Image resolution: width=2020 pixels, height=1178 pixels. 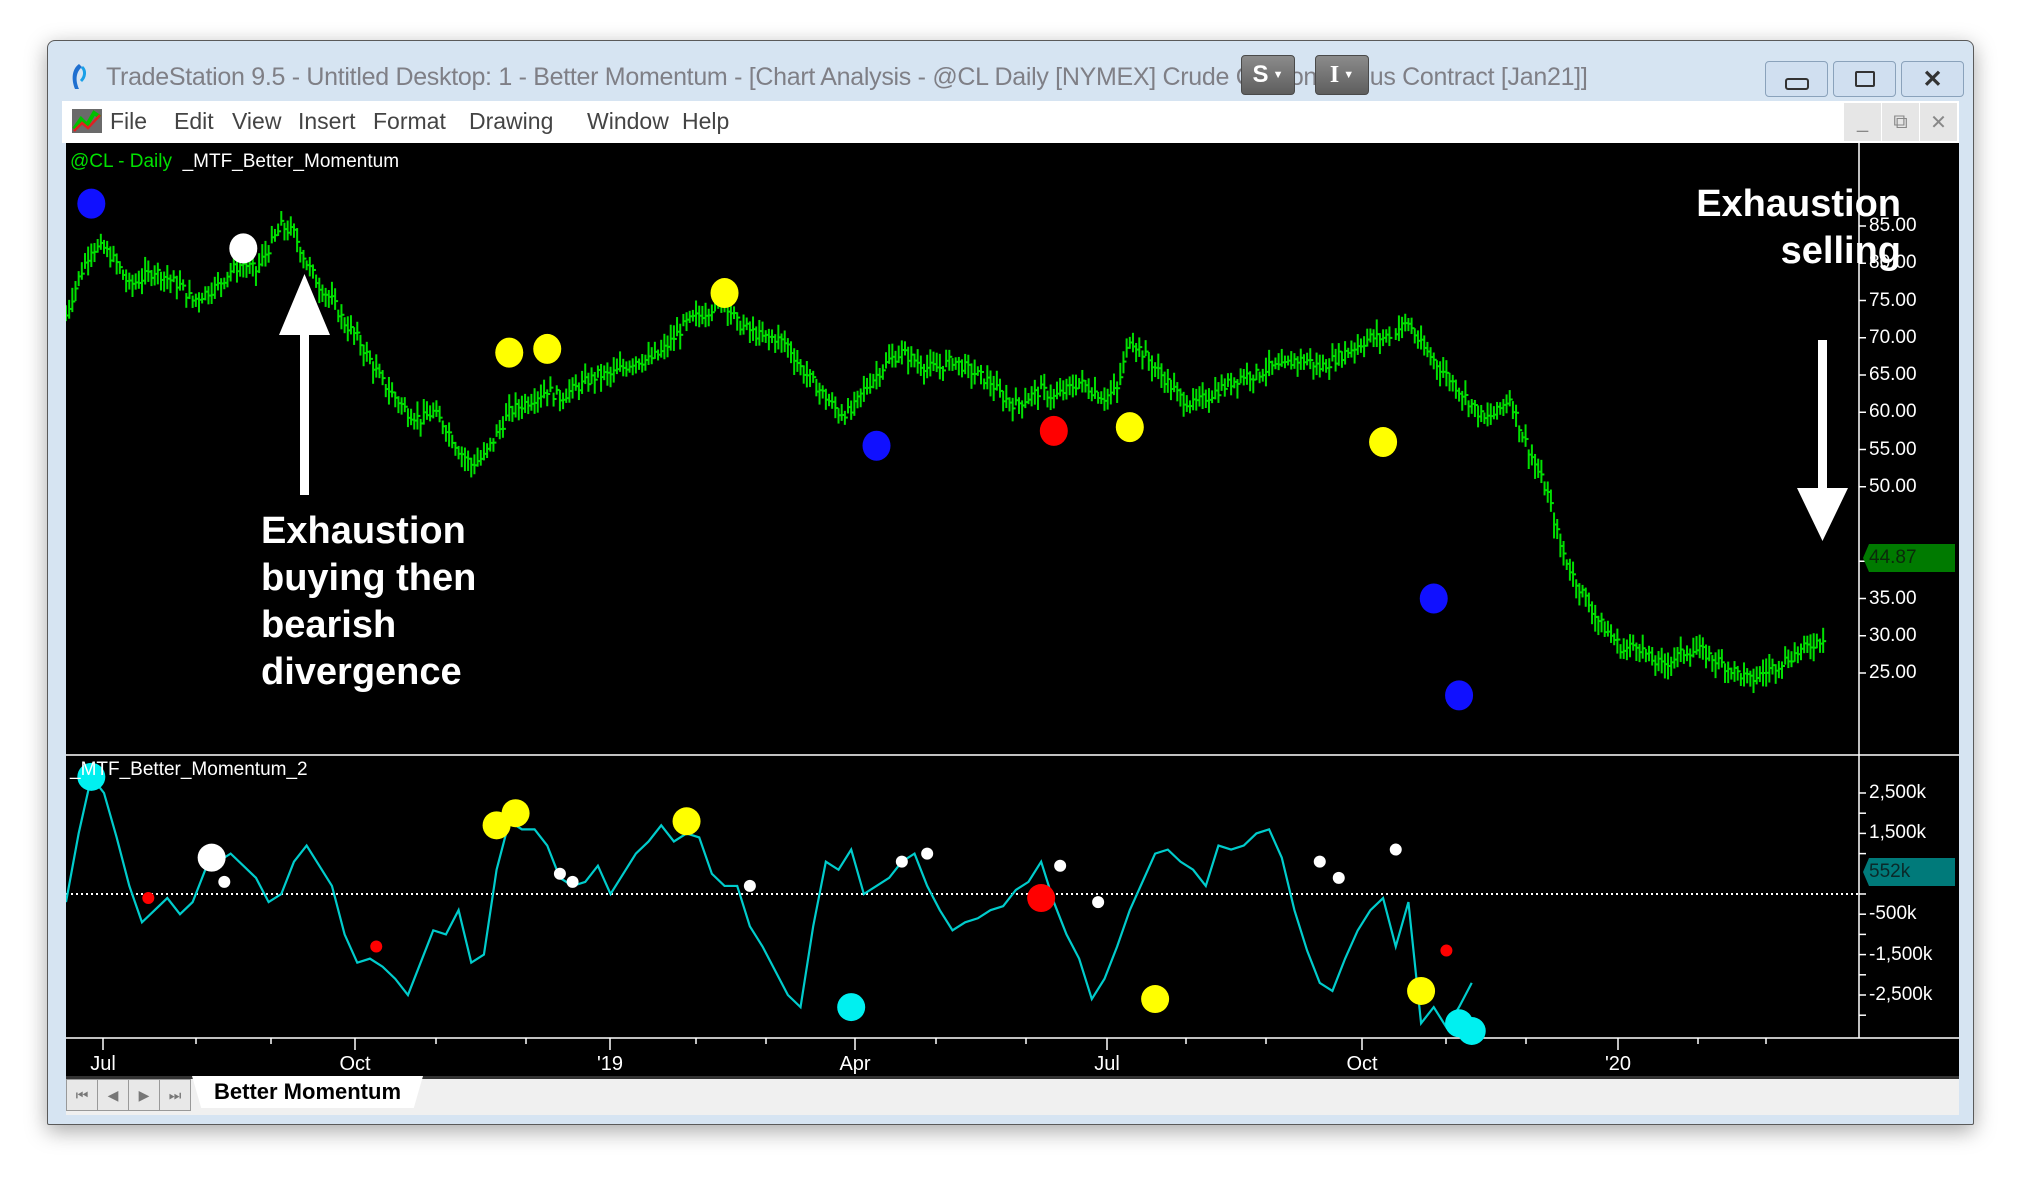 What do you see at coordinates (1012, 1095) in the screenshot?
I see `tab-strip: ⏮ ◀ ▶ ⏭ Better Momentum` at bounding box center [1012, 1095].